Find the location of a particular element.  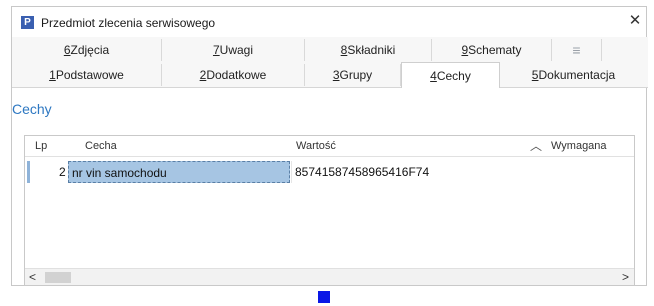

tab-label: Zdjęcia is located at coordinates (90, 50).